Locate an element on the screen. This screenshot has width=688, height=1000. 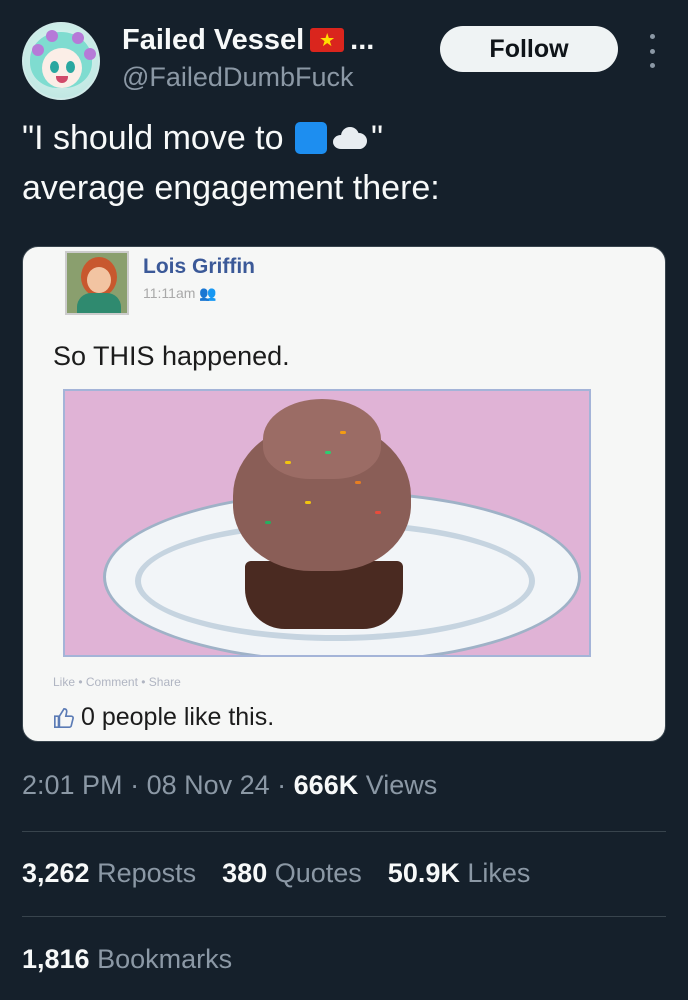
facebook-actions: Like • Comment • Share is located at coordinates (117, 682).